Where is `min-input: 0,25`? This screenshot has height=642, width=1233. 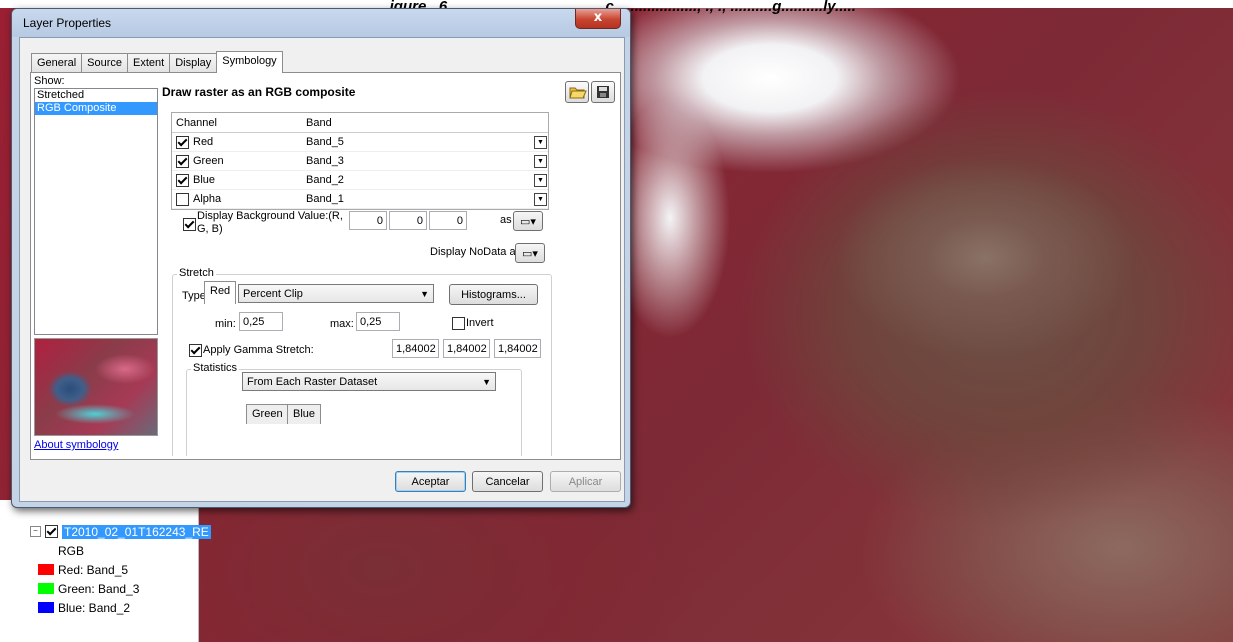
min-input: 0,25 is located at coordinates (261, 321).